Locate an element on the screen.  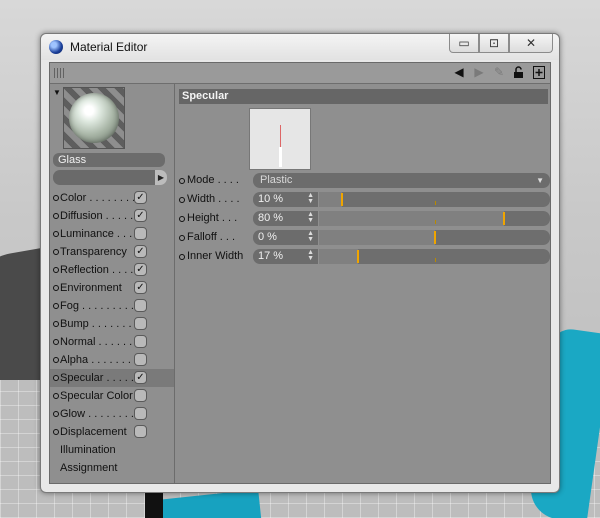
material-combo is located at coordinates (104, 177).